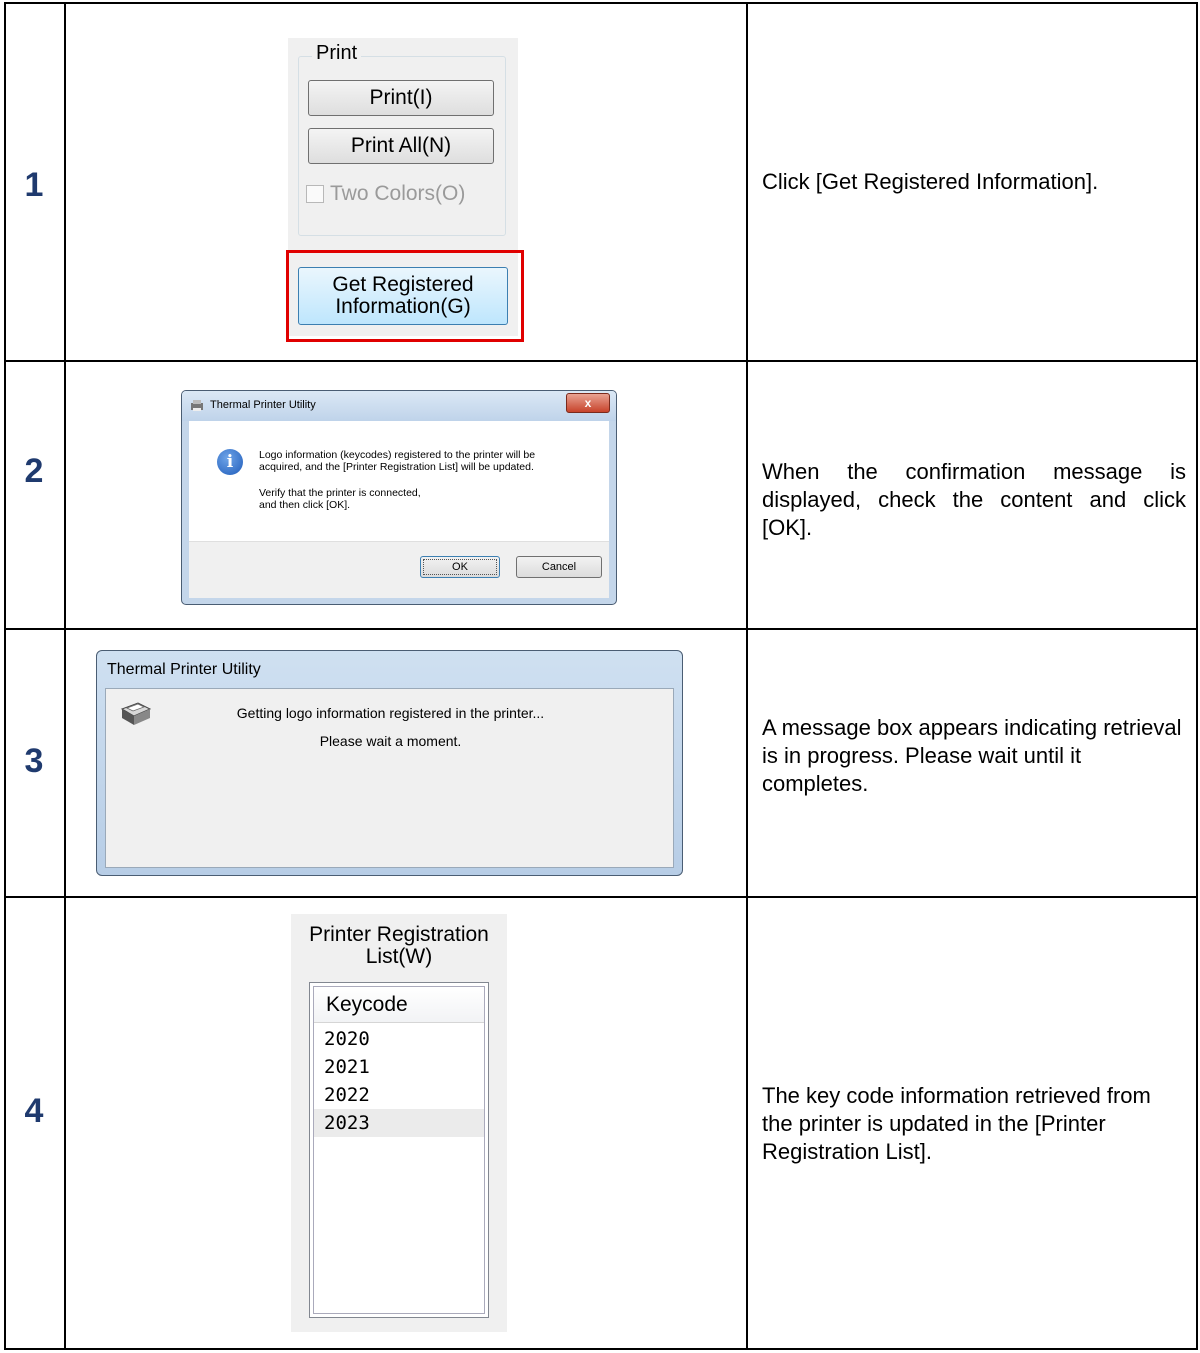 The image size is (1200, 1353). Describe the element at coordinates (930, 181) in the screenshot. I see `step-1-description: Click [Get Registered Information].` at that location.